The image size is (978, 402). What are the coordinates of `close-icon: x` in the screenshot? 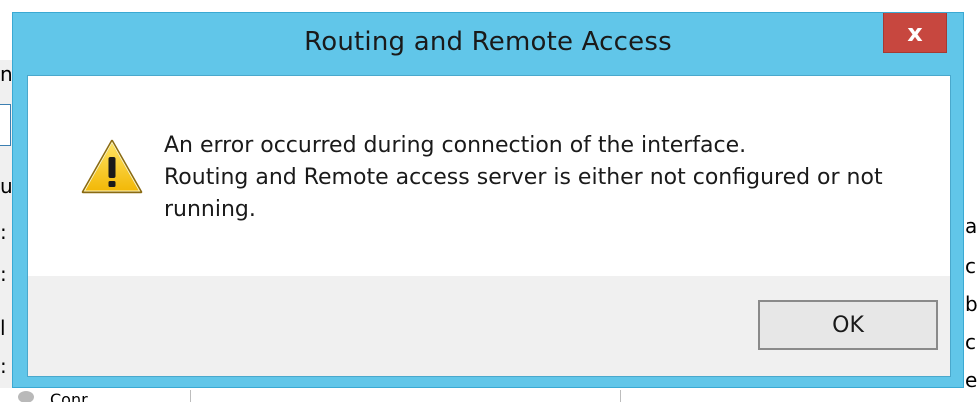 It's located at (915, 32).